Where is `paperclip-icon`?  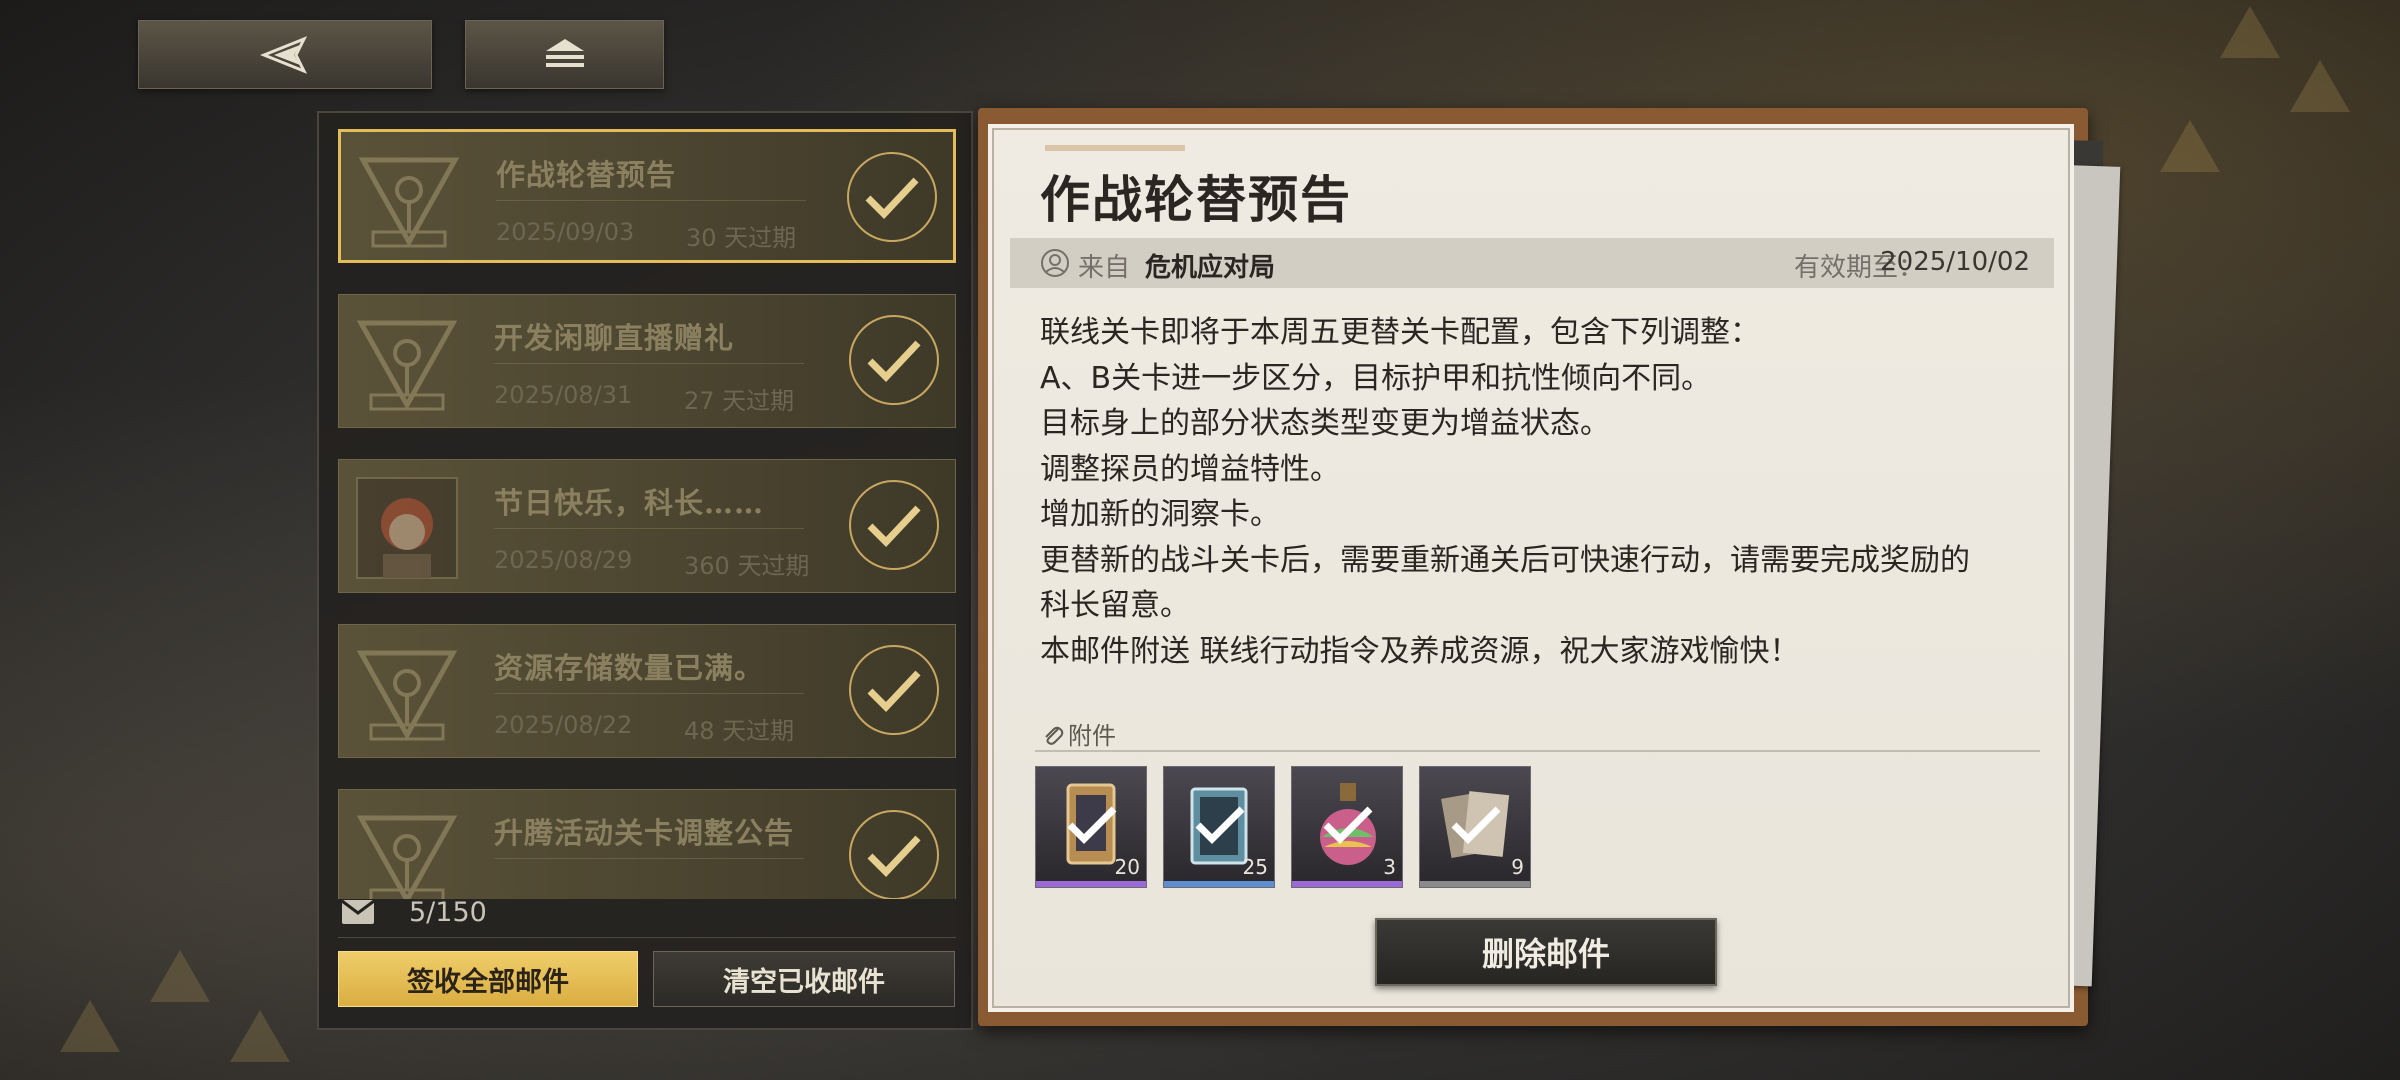 paperclip-icon is located at coordinates (1054, 735).